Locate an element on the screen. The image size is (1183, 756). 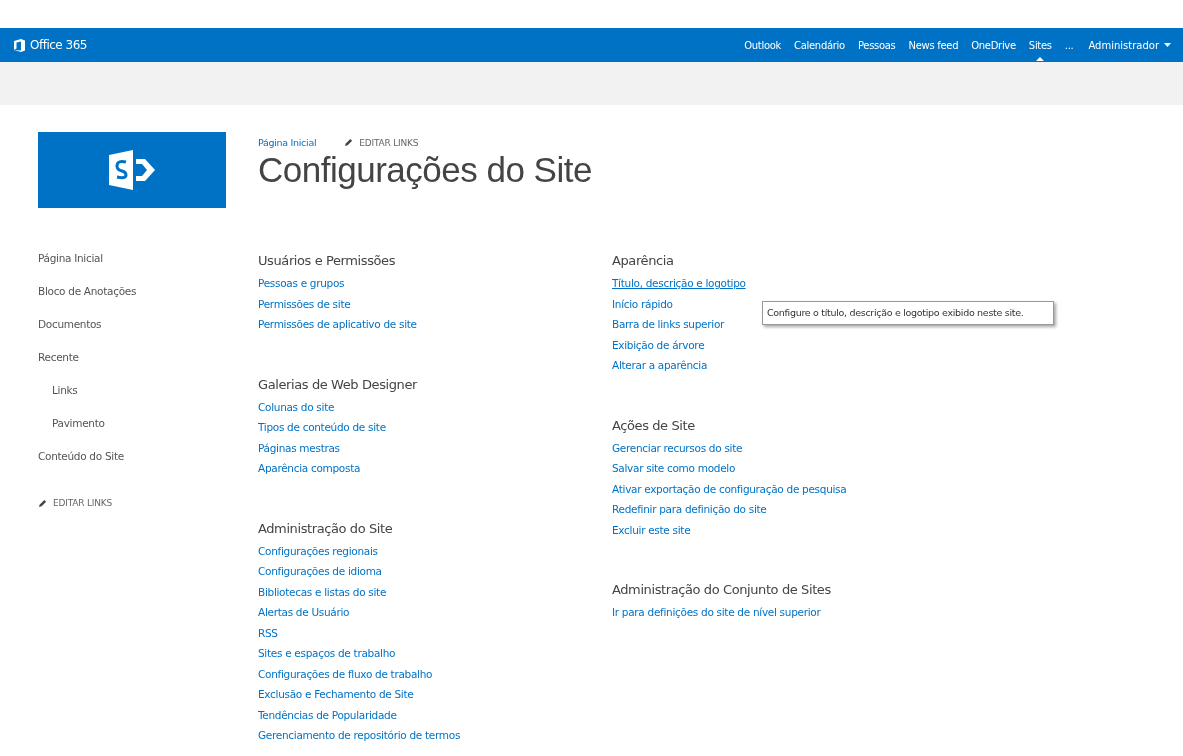
settings-link: Exibição de árvore is located at coordinates (658, 344).